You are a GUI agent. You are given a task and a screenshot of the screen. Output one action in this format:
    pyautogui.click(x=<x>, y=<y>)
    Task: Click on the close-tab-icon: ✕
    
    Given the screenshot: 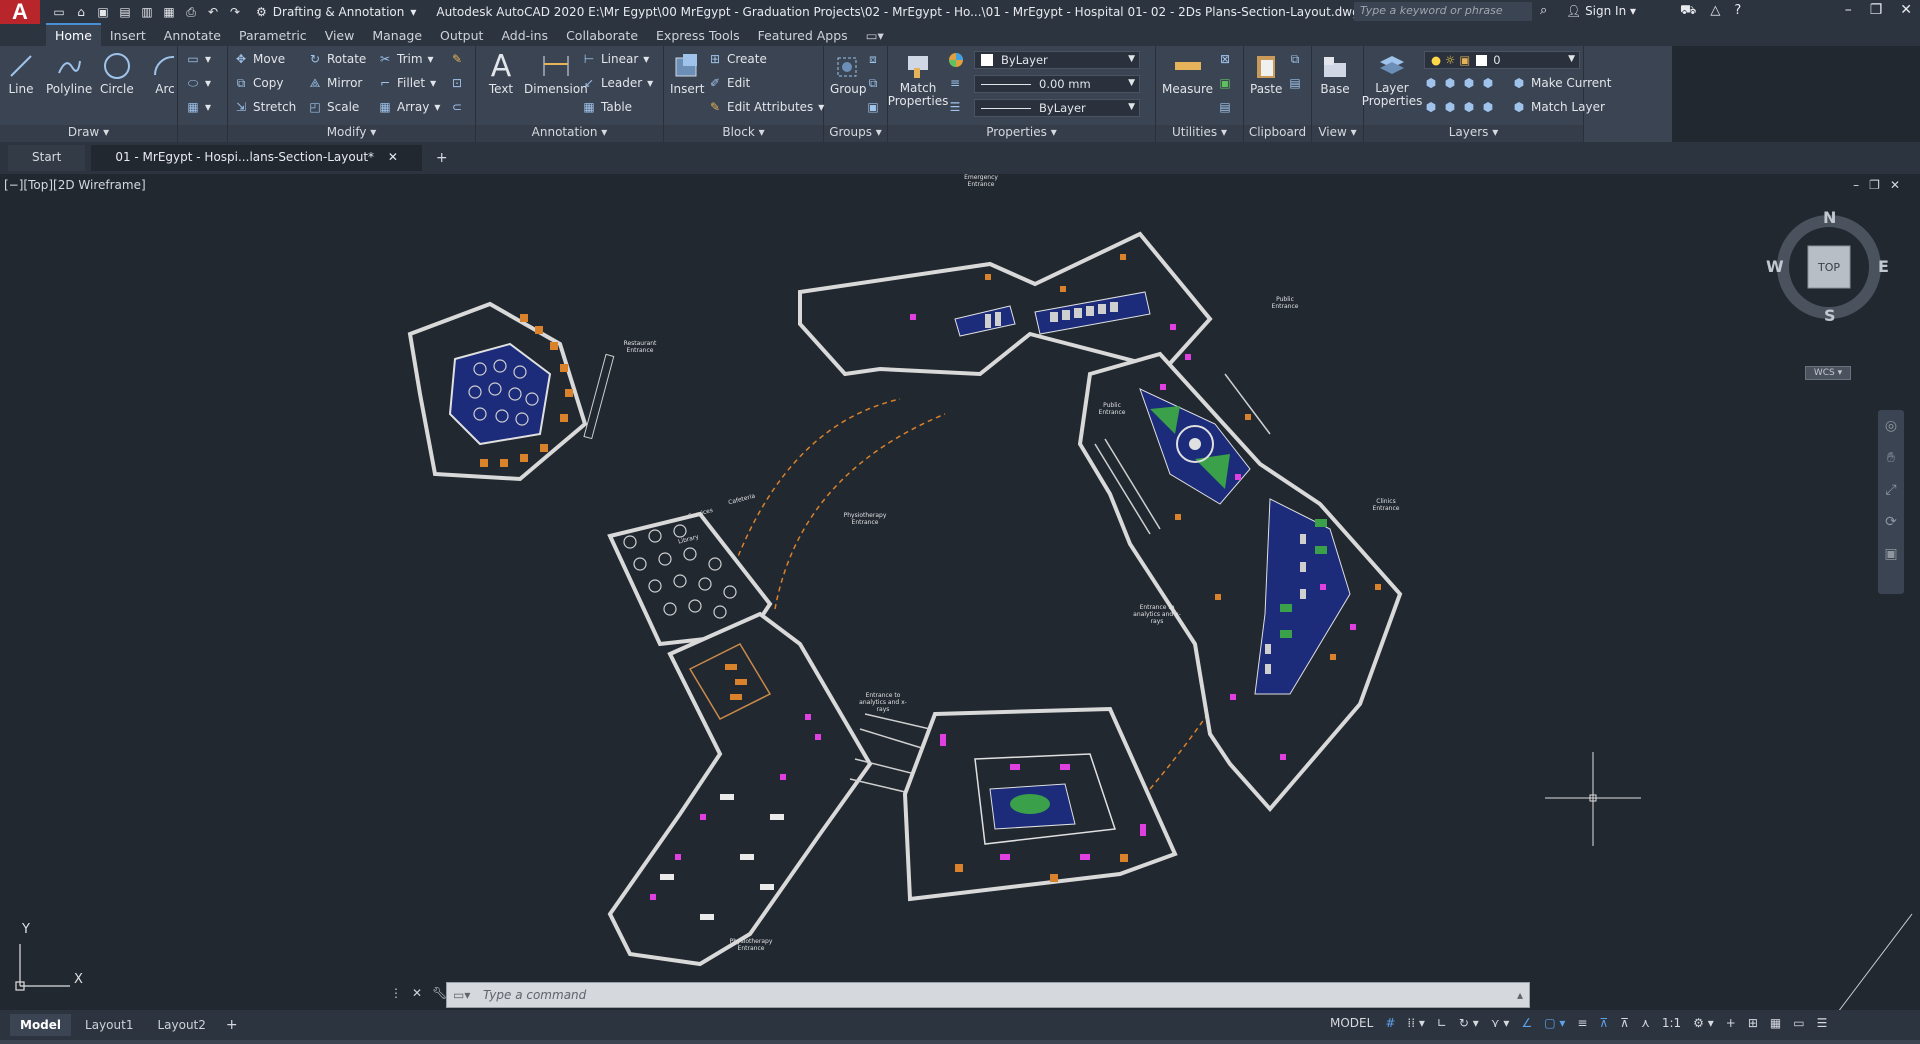 What is the action you would take?
    pyautogui.click(x=393, y=157)
    